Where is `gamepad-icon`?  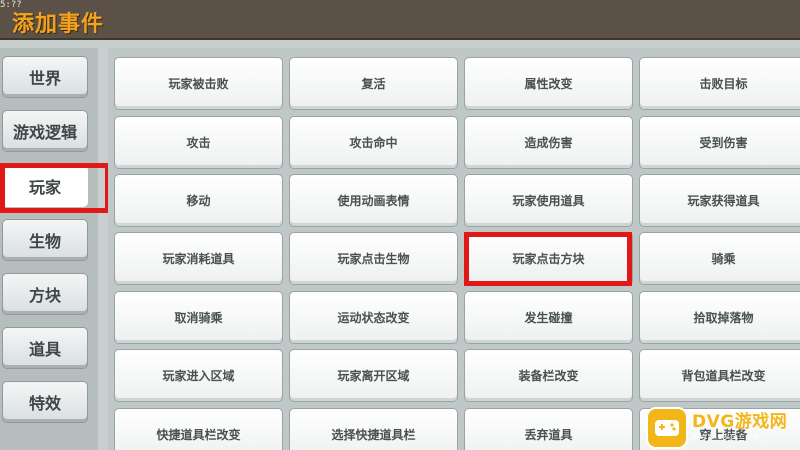
gamepad-icon is located at coordinates (667, 427).